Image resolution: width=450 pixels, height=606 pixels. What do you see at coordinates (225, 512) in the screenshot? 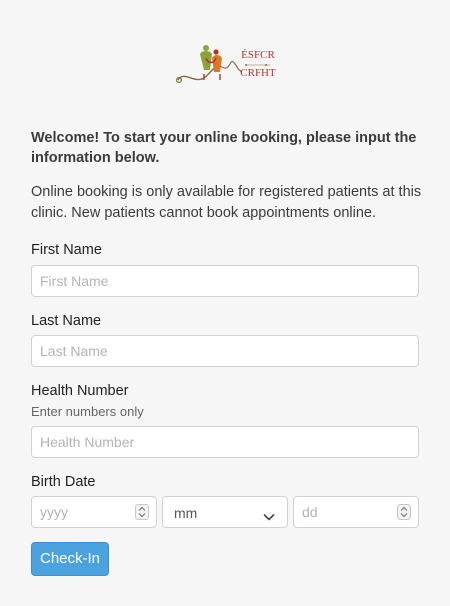
I see `birth-month-select: mm` at bounding box center [225, 512].